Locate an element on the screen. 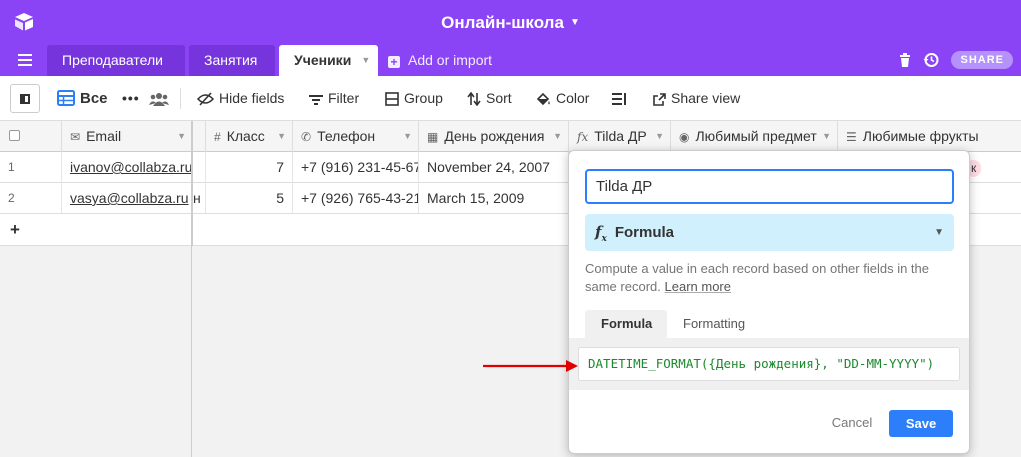 The height and width of the screenshot is (457, 1021). column-header-email: ✉ Email ▼ is located at coordinates (127, 136).